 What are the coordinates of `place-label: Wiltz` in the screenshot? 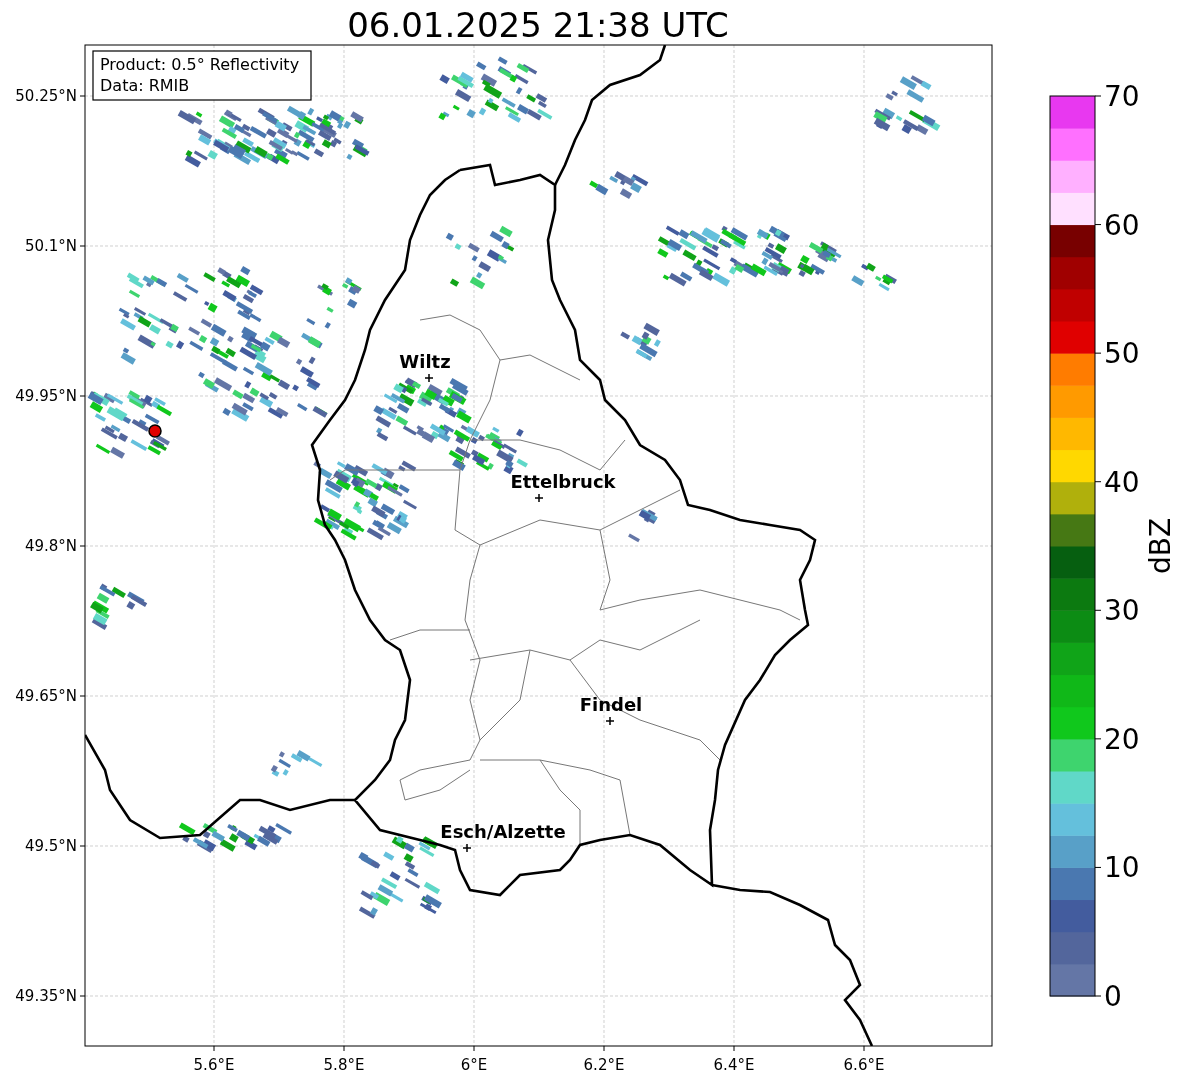 It's located at (425, 361).